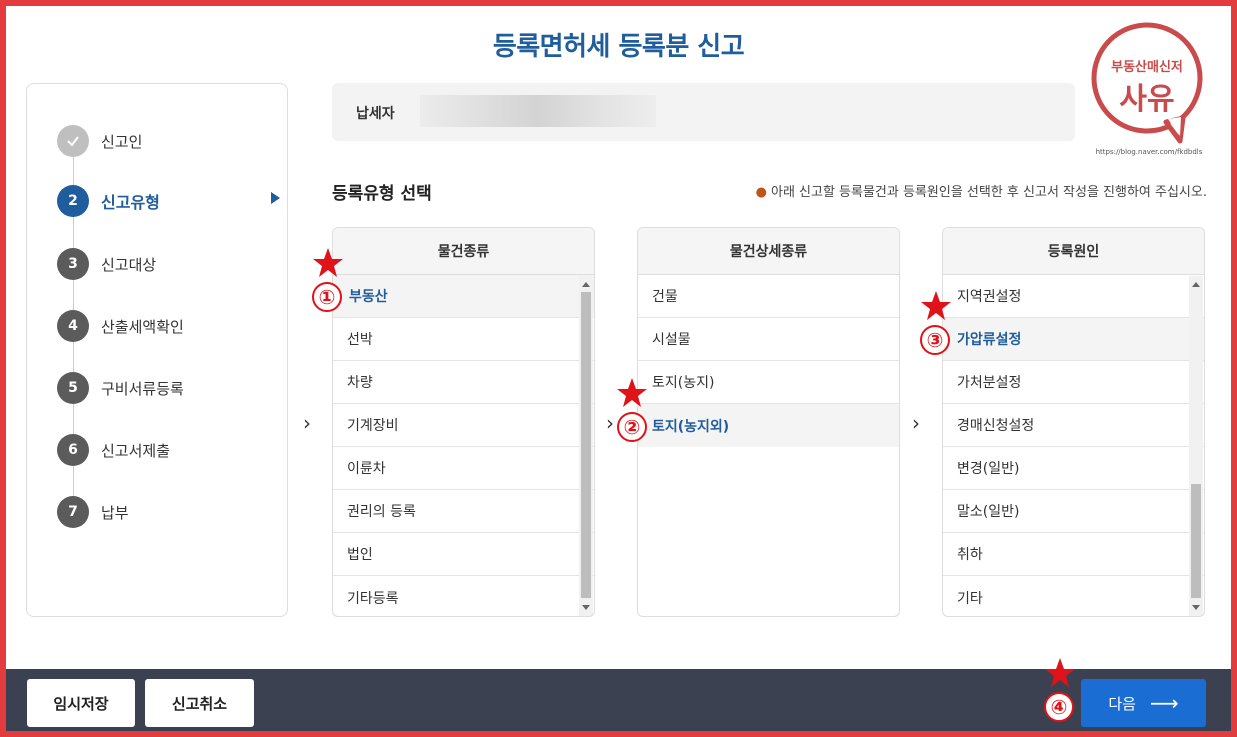  What do you see at coordinates (142, 388) in the screenshot?
I see `step-label: 구비서류등록` at bounding box center [142, 388].